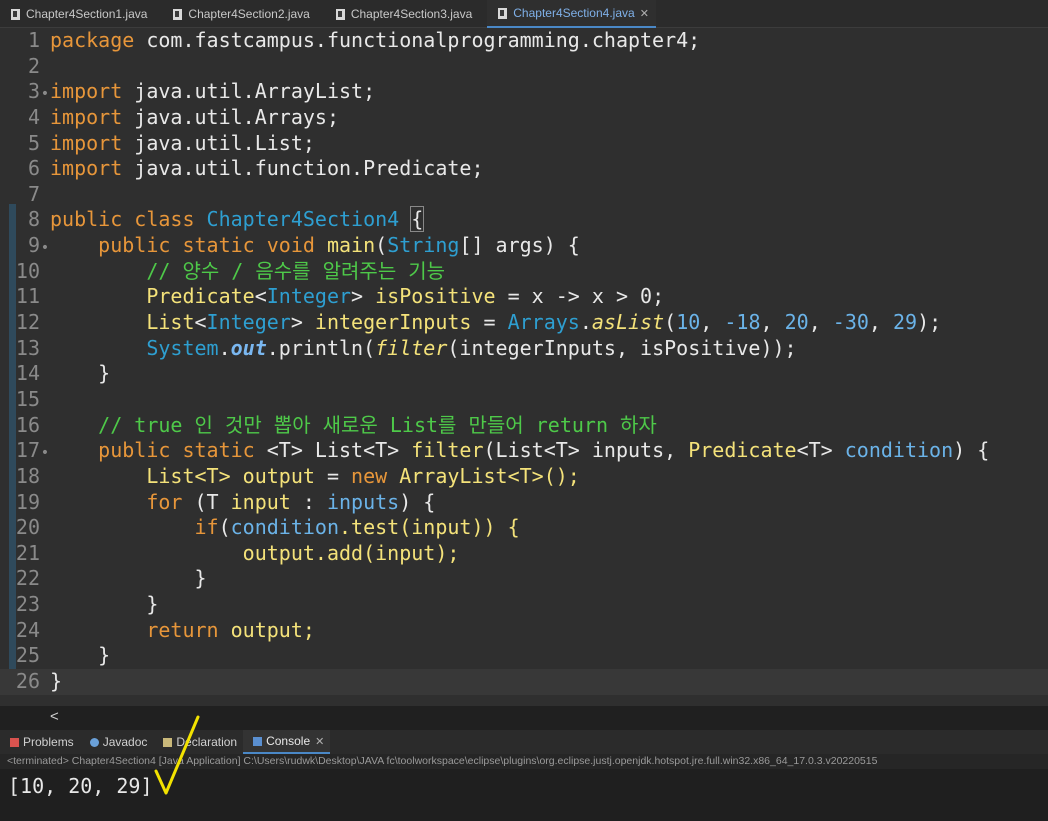 The image size is (1048, 821). Describe the element at coordinates (80, 786) in the screenshot. I see `console-output: [10, 20, 29]` at that location.